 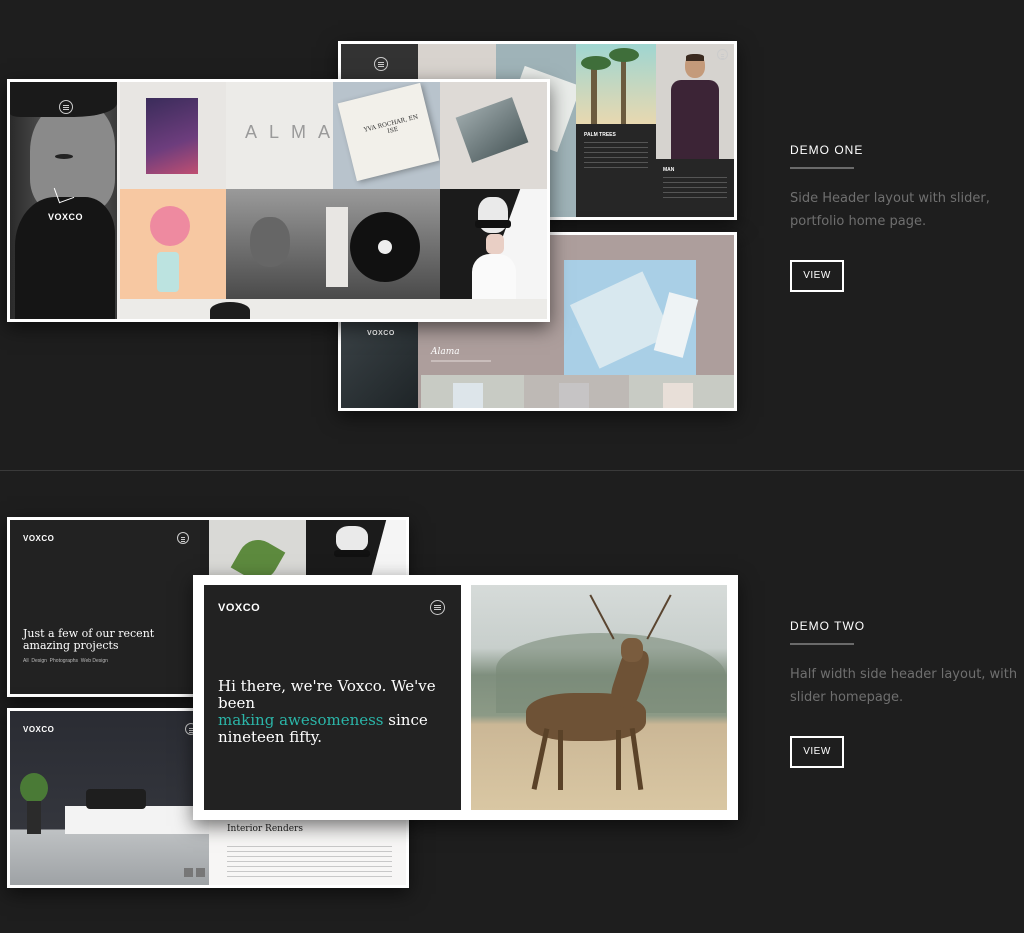 I want to click on next-arrow-icon, so click(x=200, y=872).